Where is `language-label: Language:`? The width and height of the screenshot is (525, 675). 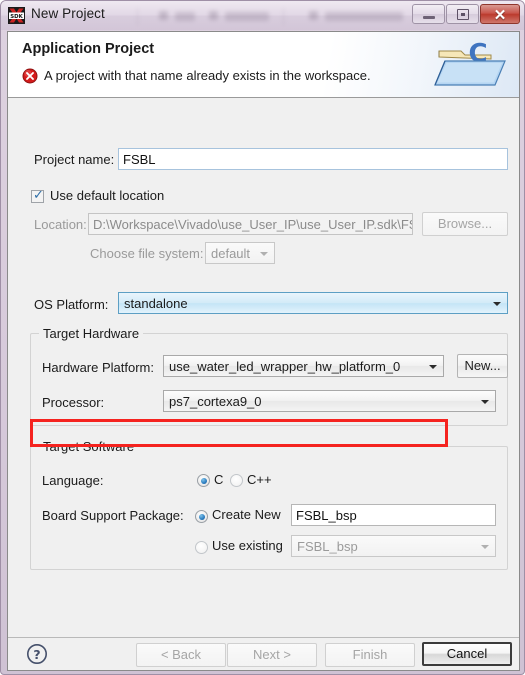
language-label: Language: is located at coordinates (73, 480).